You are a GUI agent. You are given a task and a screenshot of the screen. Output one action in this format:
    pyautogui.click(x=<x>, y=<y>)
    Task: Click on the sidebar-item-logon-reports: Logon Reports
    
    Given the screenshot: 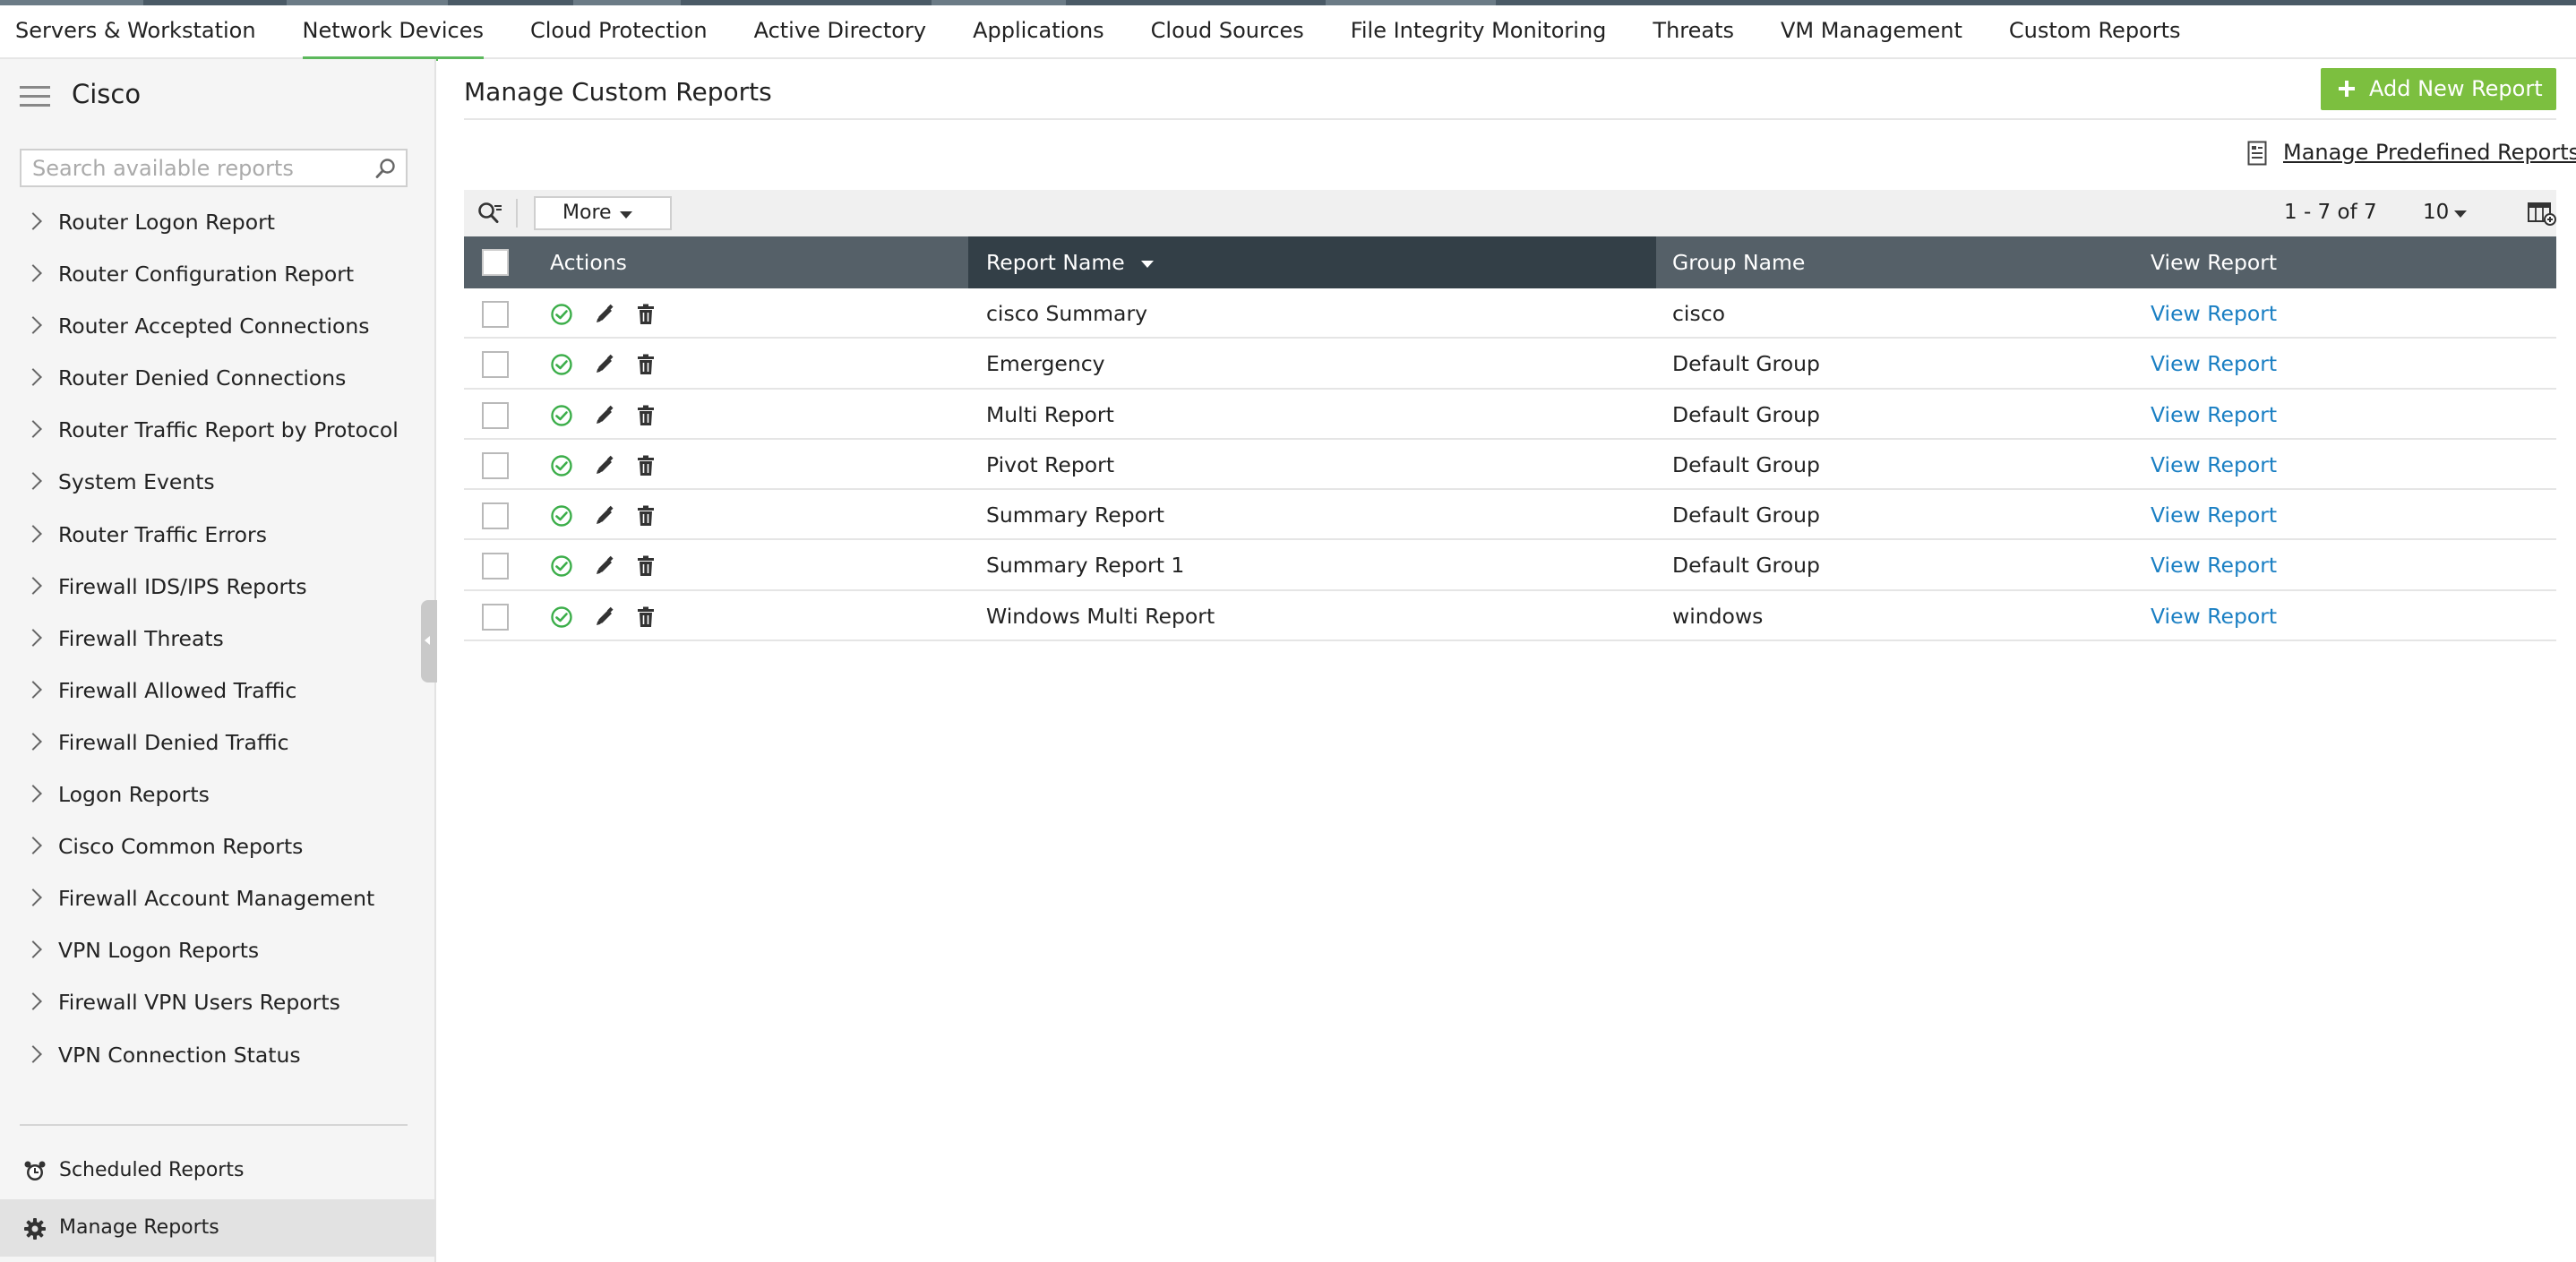 What is the action you would take?
    pyautogui.click(x=218, y=797)
    